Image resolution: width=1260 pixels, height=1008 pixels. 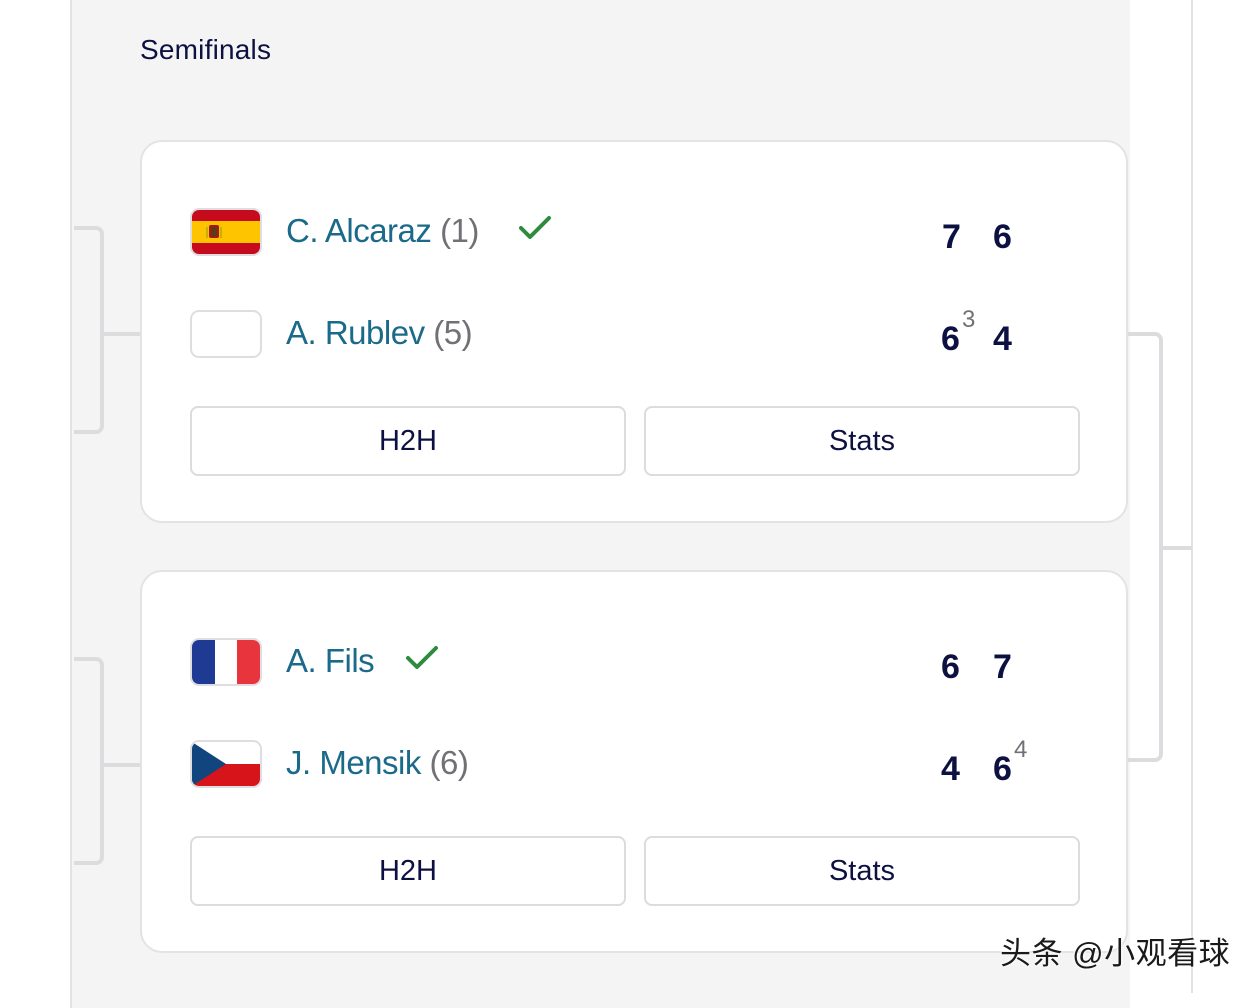 What do you see at coordinates (226, 334) in the screenshot?
I see `blank-flag-icon` at bounding box center [226, 334].